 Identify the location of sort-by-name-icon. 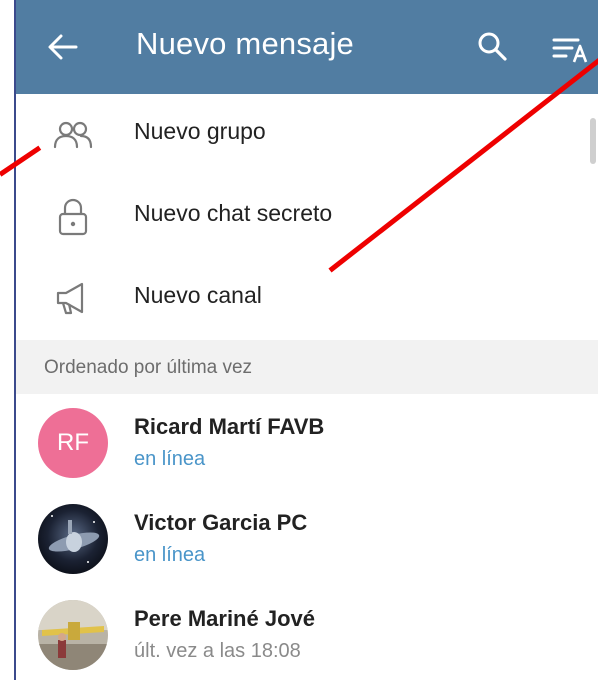
(572, 49).